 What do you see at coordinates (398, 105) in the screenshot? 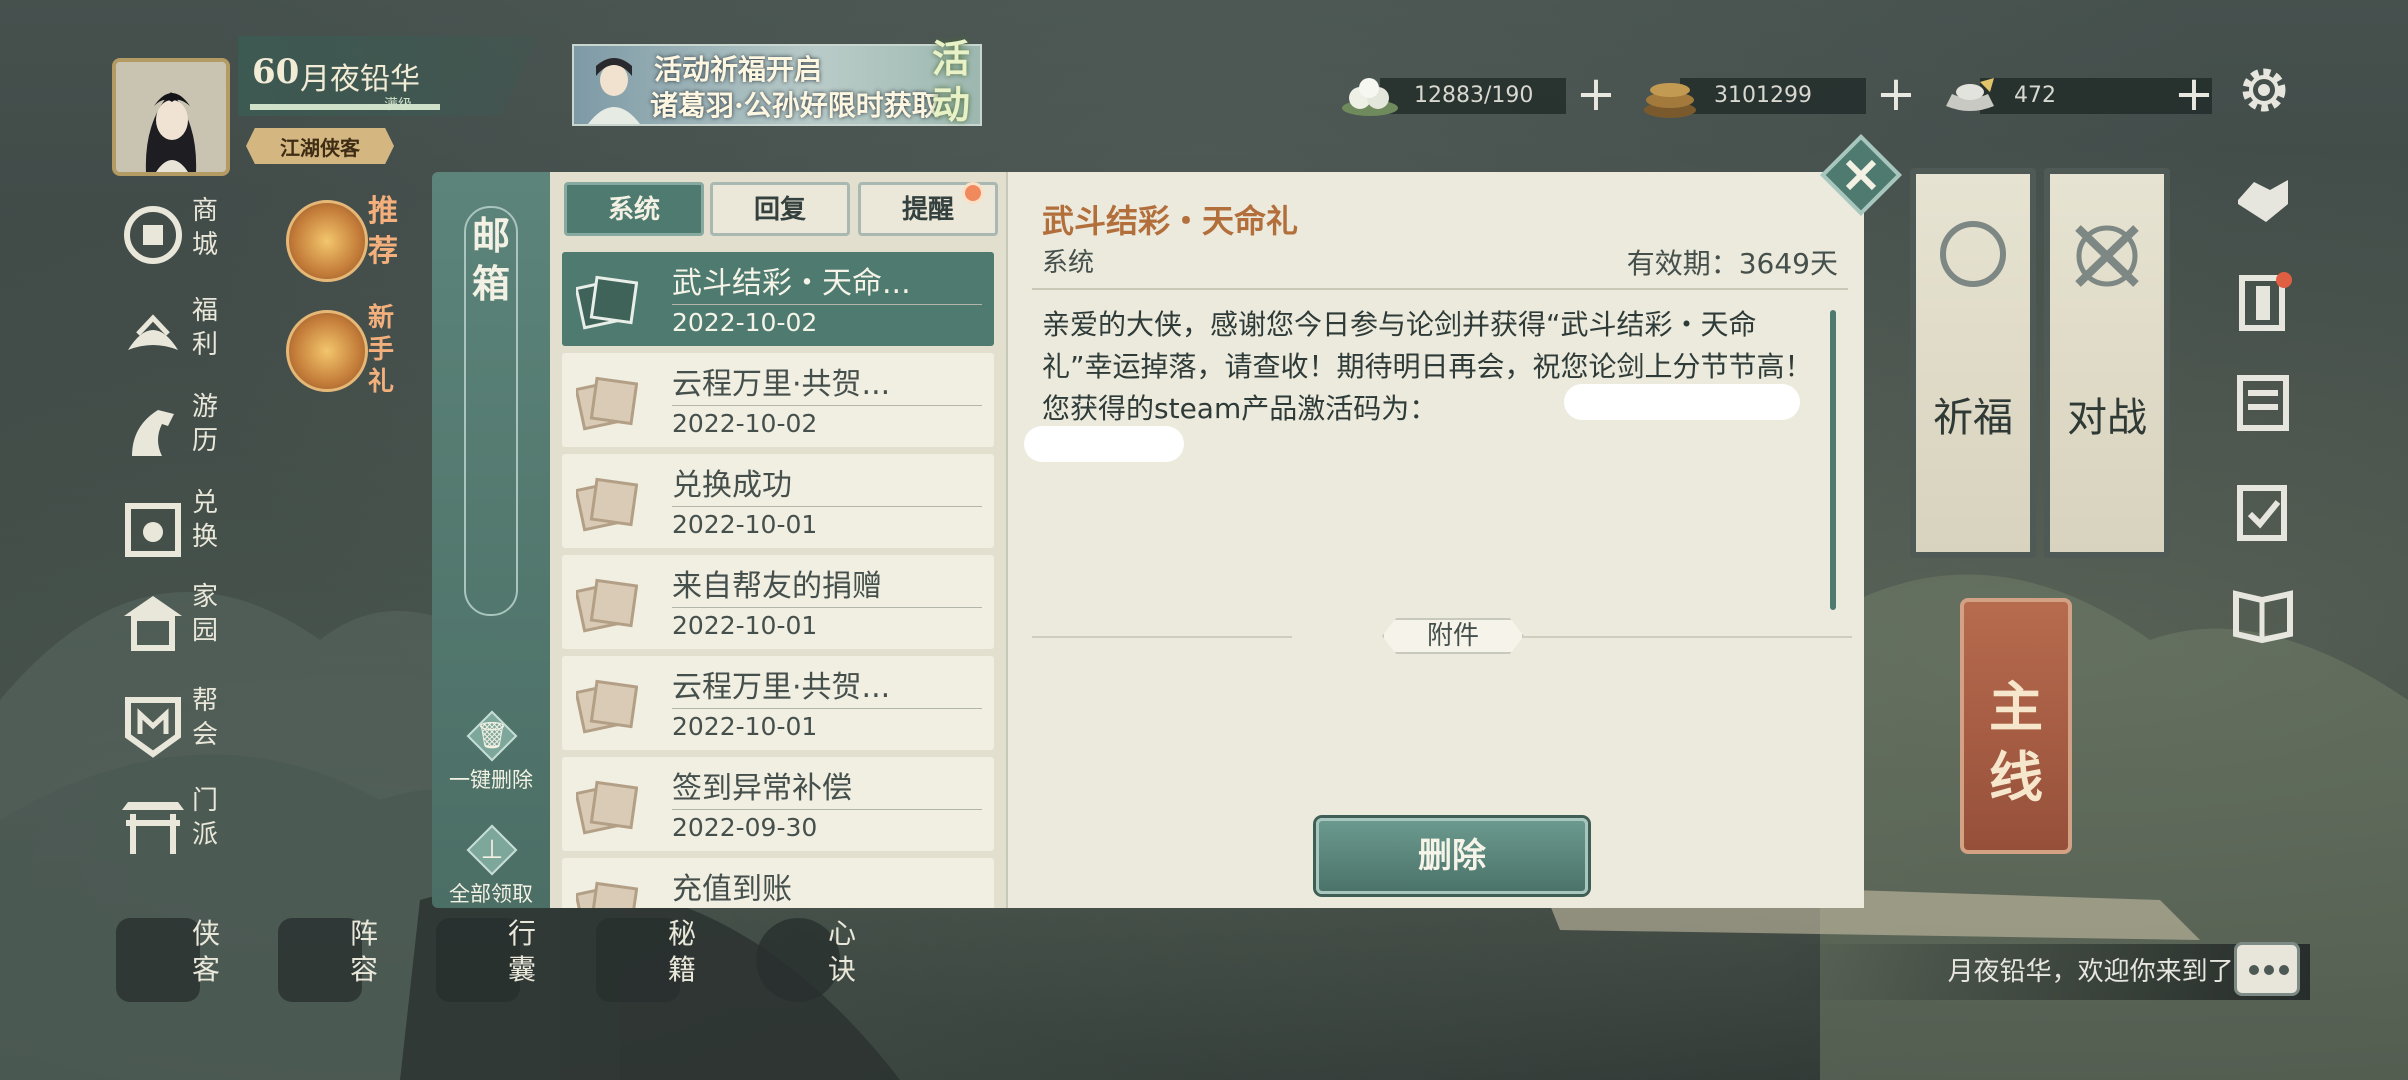
I see `level-status: 满级` at bounding box center [398, 105].